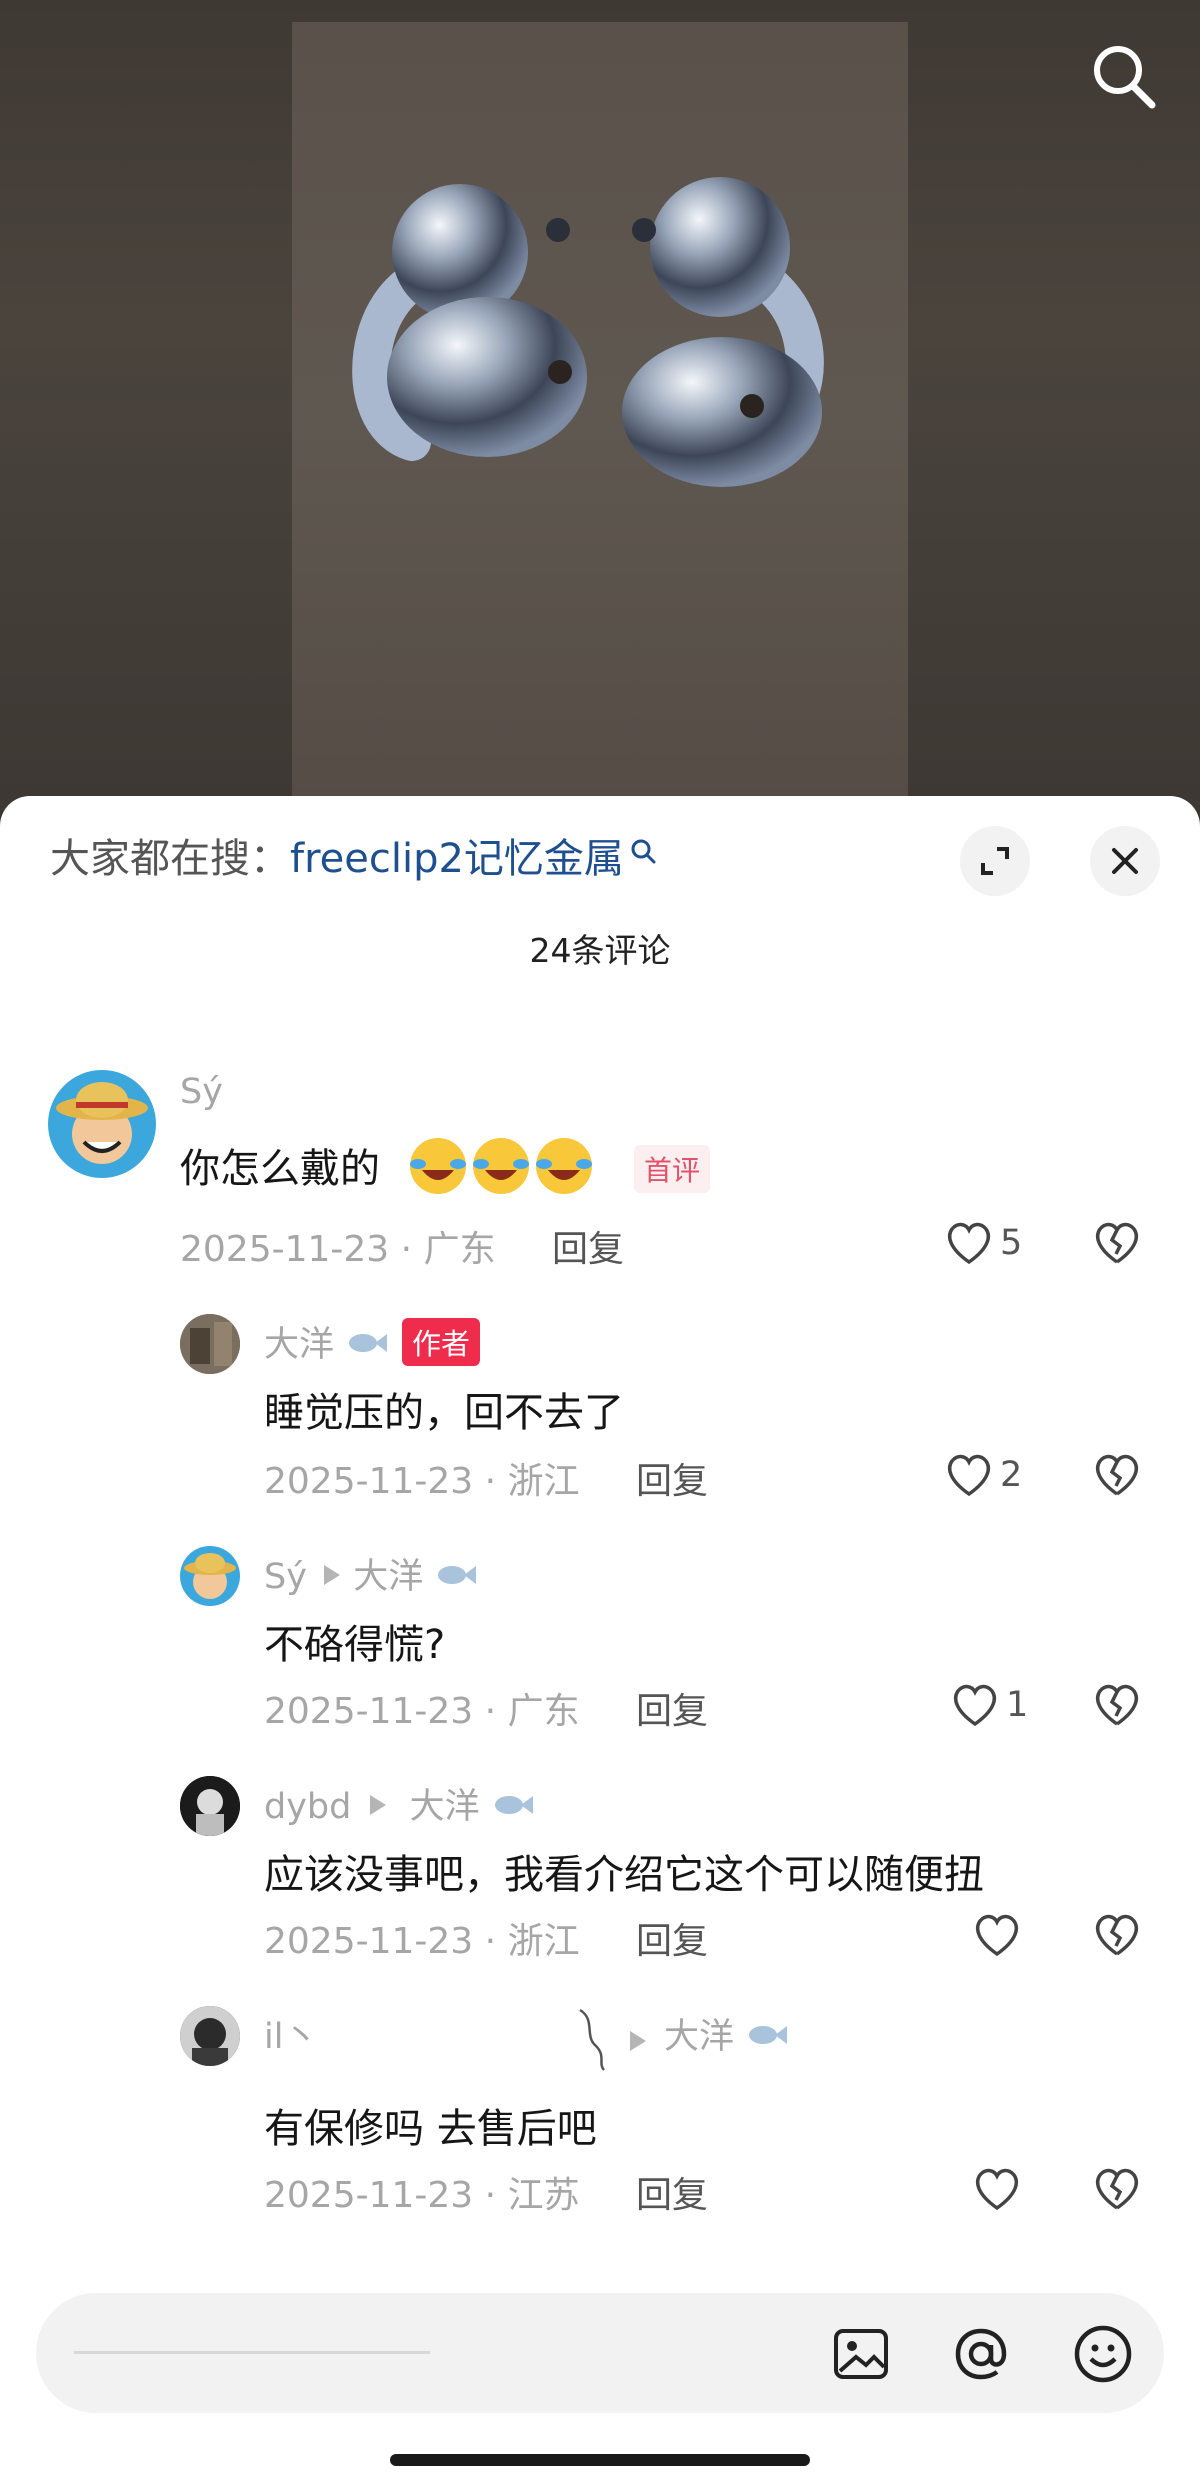 Image resolution: width=1200 pixels, height=2487 pixels. I want to click on reply-header: dybd 大洋, so click(399, 1803).